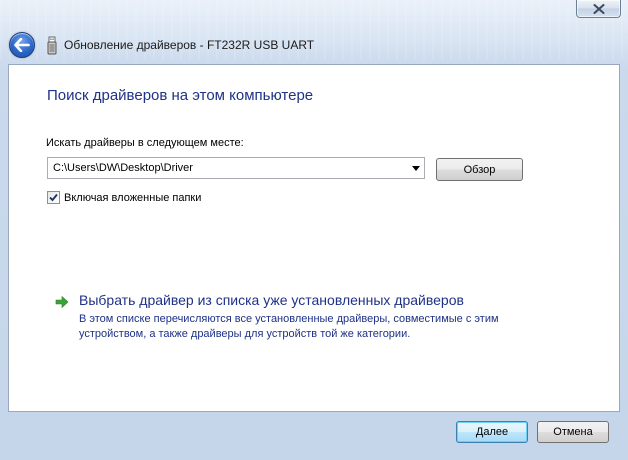 The height and width of the screenshot is (460, 628). I want to click on path-input: C:\Users\DW\Desktop\Driver, so click(228, 168).